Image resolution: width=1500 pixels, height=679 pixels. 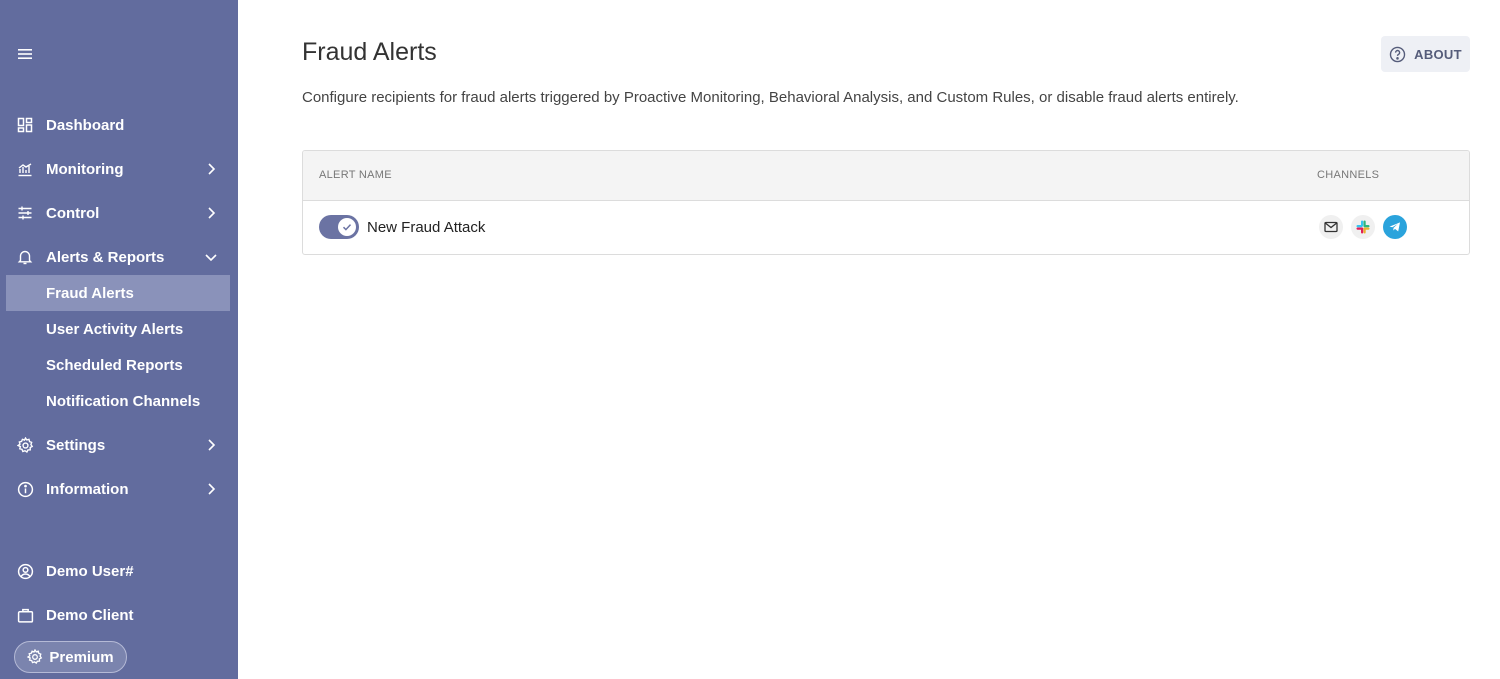 What do you see at coordinates (1331, 227) in the screenshot?
I see `email-icon` at bounding box center [1331, 227].